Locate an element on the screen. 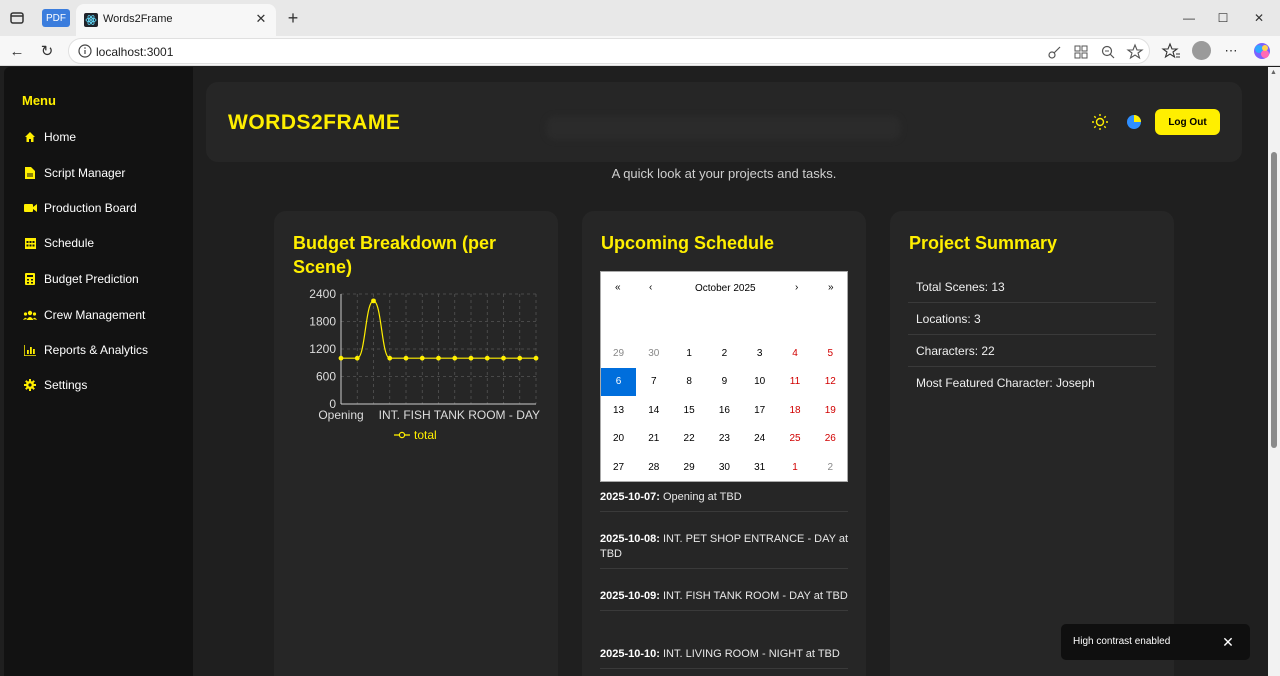 This screenshot has width=1280, height=676. sidebar-item-script-manager: Script Manager is located at coordinates (73, 173).